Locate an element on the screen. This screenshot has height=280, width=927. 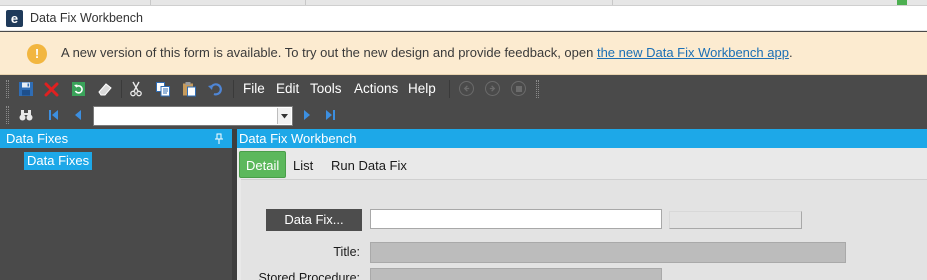
undo-icon is located at coordinates (215, 89).